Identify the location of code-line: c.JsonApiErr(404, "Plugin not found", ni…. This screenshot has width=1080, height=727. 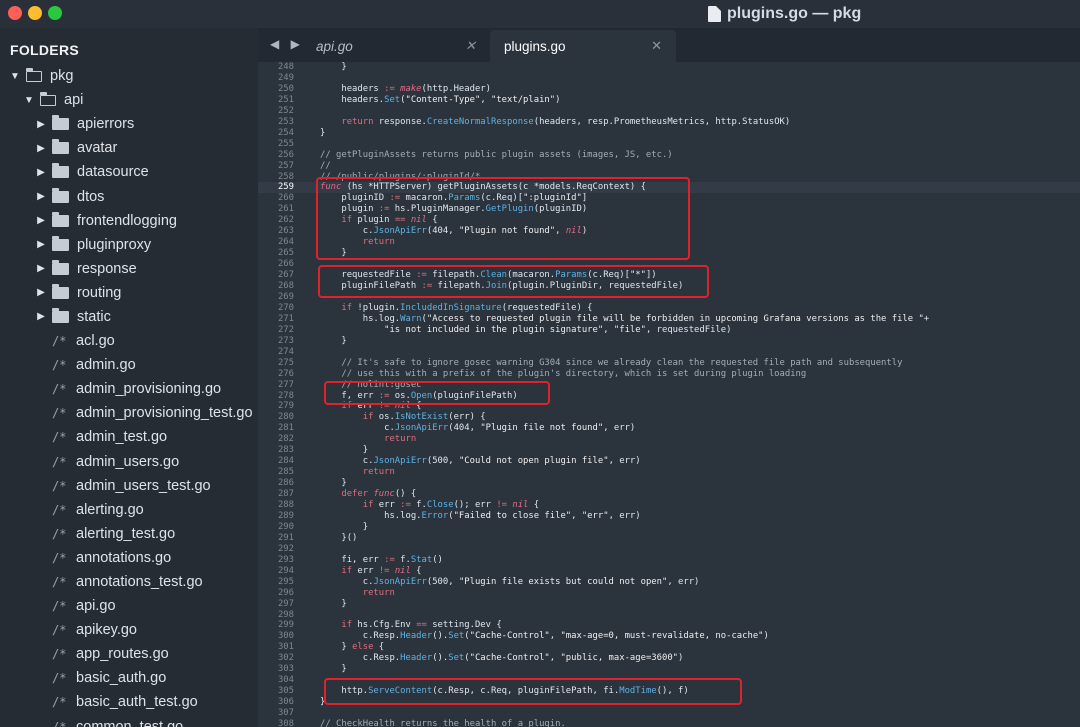
(453, 231).